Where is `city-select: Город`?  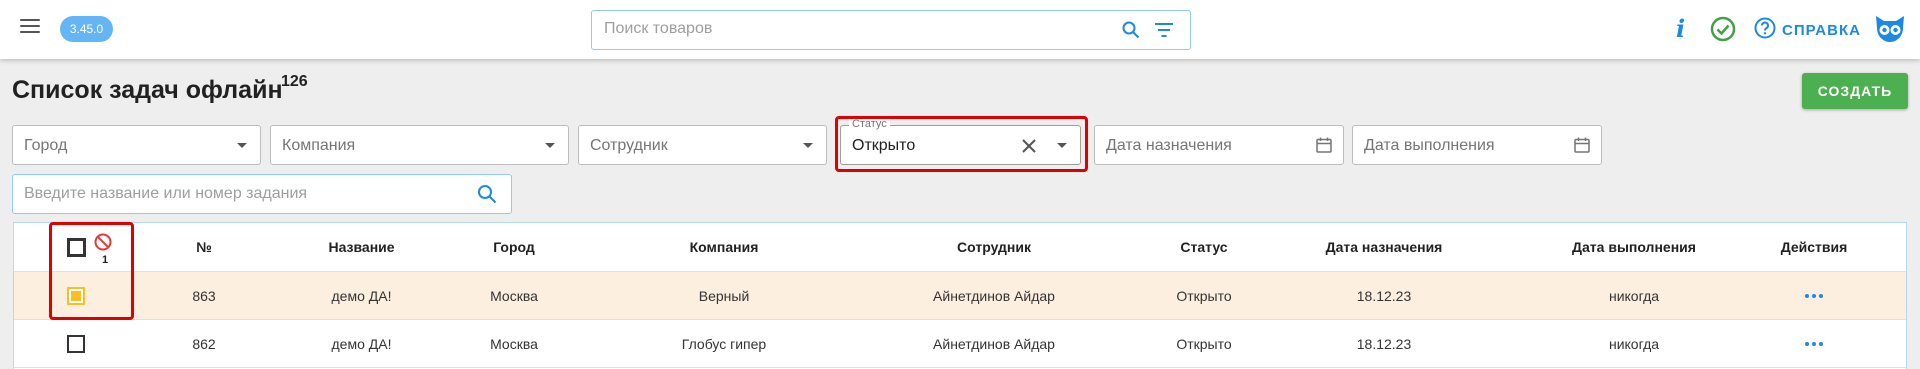 city-select: Город is located at coordinates (136, 145).